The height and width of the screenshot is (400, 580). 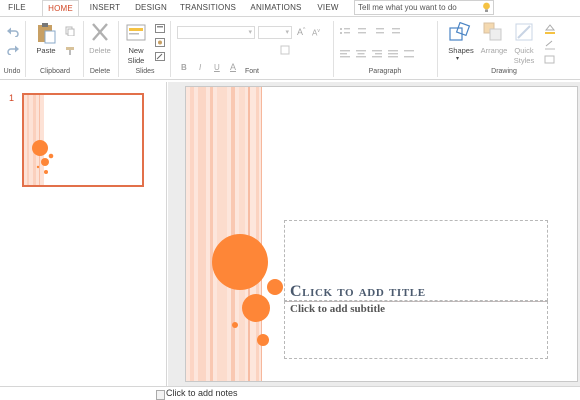 What do you see at coordinates (160, 28) in the screenshot?
I see `layout-icon` at bounding box center [160, 28].